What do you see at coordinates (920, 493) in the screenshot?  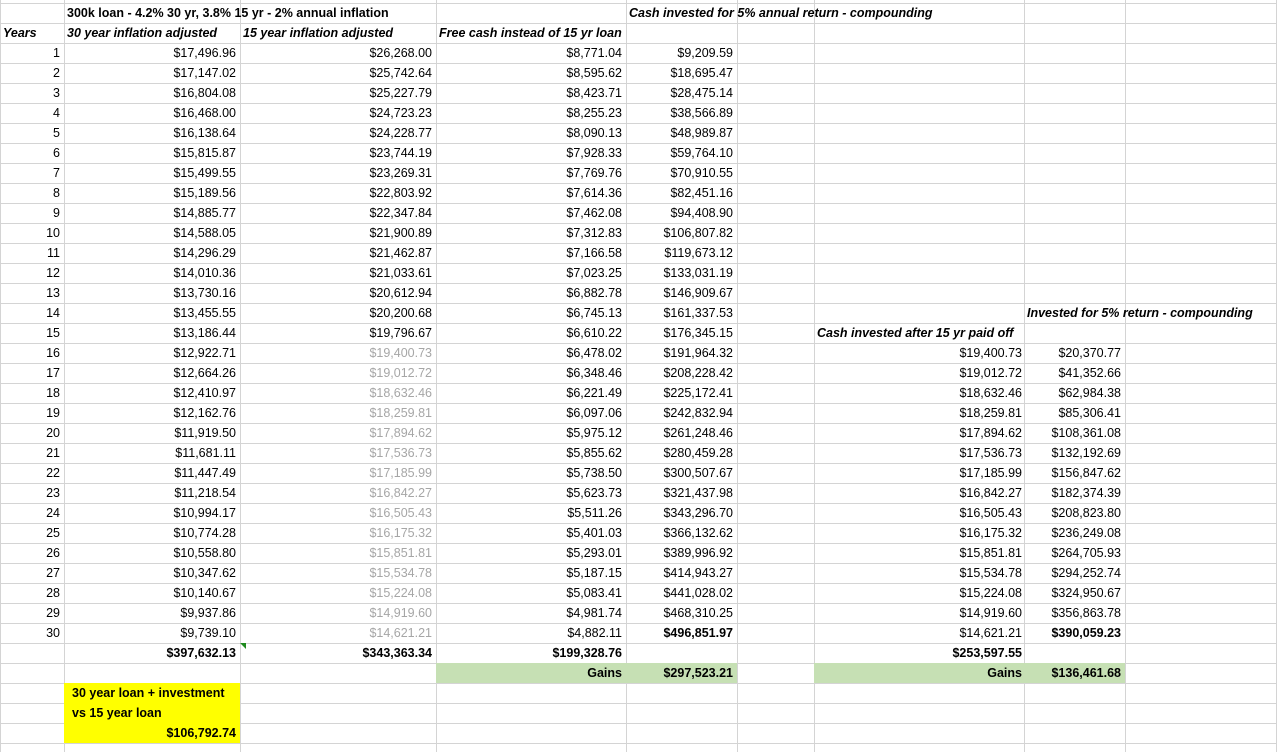 I see `cell-after-payoff: $16,842.27` at bounding box center [920, 493].